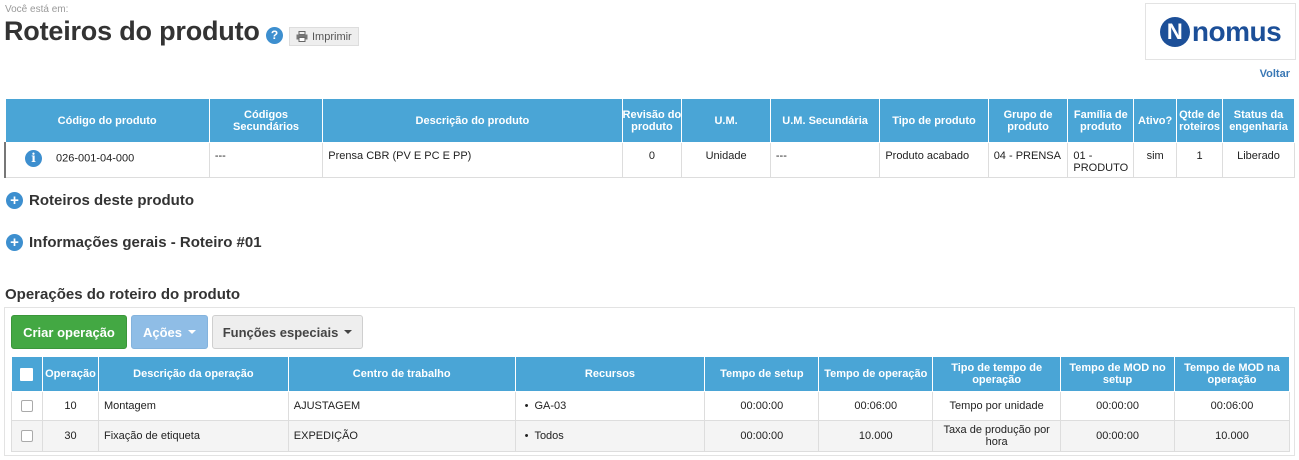  I want to click on section-roteiros-toggle: + Roteiros deste produto, so click(100, 200).